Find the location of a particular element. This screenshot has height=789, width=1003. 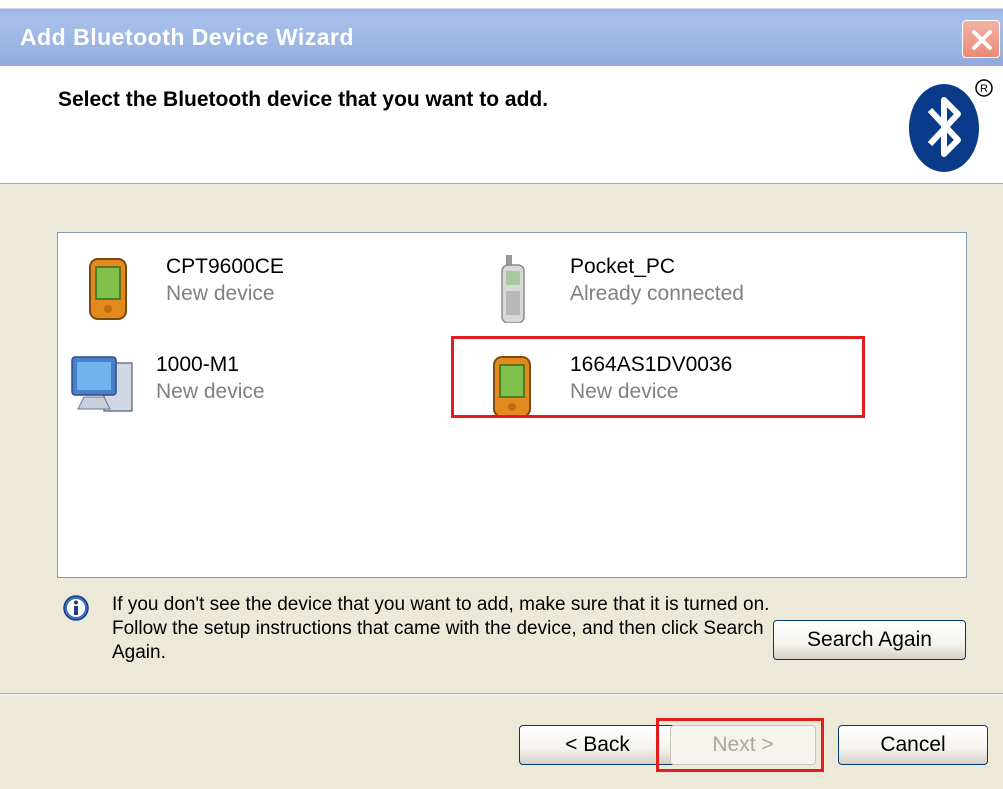

device-status: Already connected is located at coordinates (657, 293).